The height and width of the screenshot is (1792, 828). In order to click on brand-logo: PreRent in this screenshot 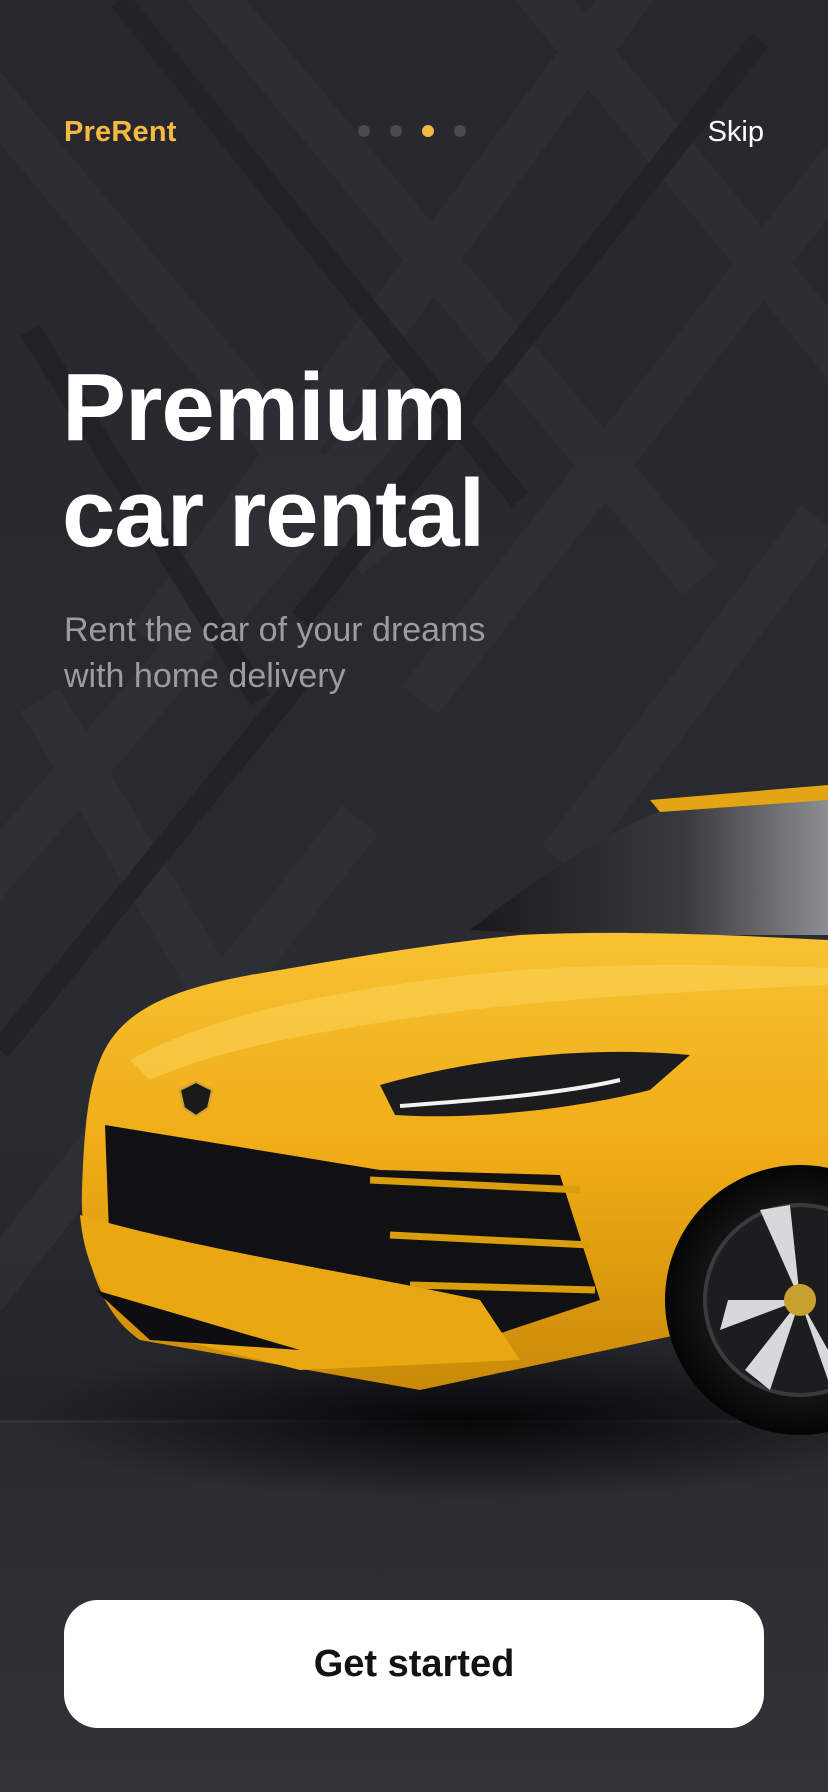, I will do `click(120, 132)`.